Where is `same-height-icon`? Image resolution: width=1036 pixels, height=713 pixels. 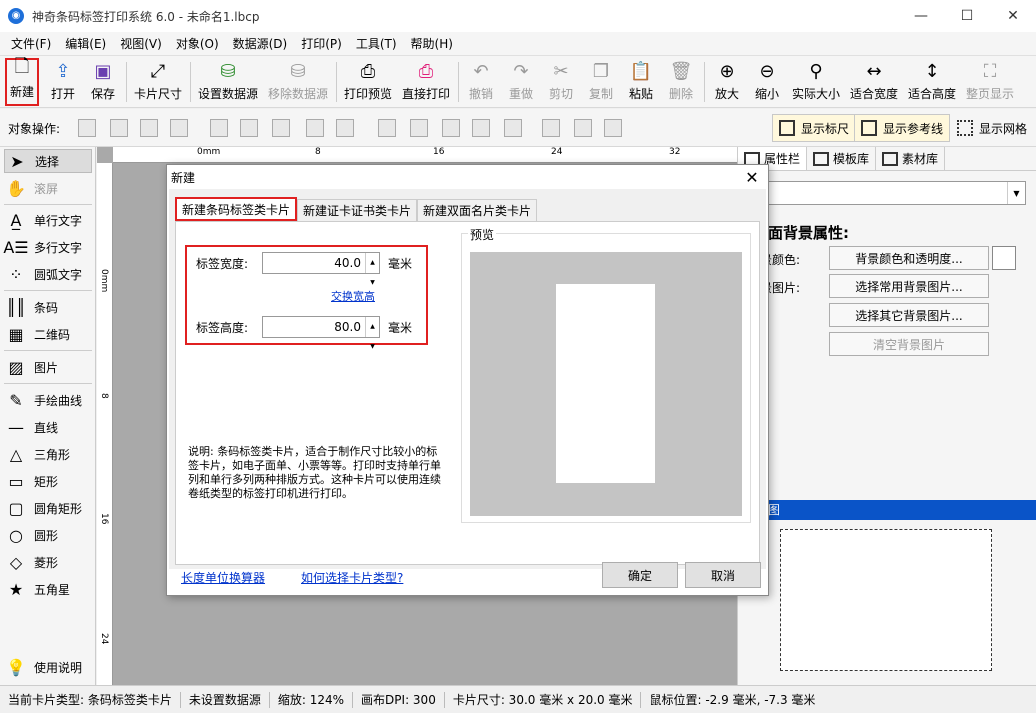
same-height-icon is located at coordinates (481, 128).